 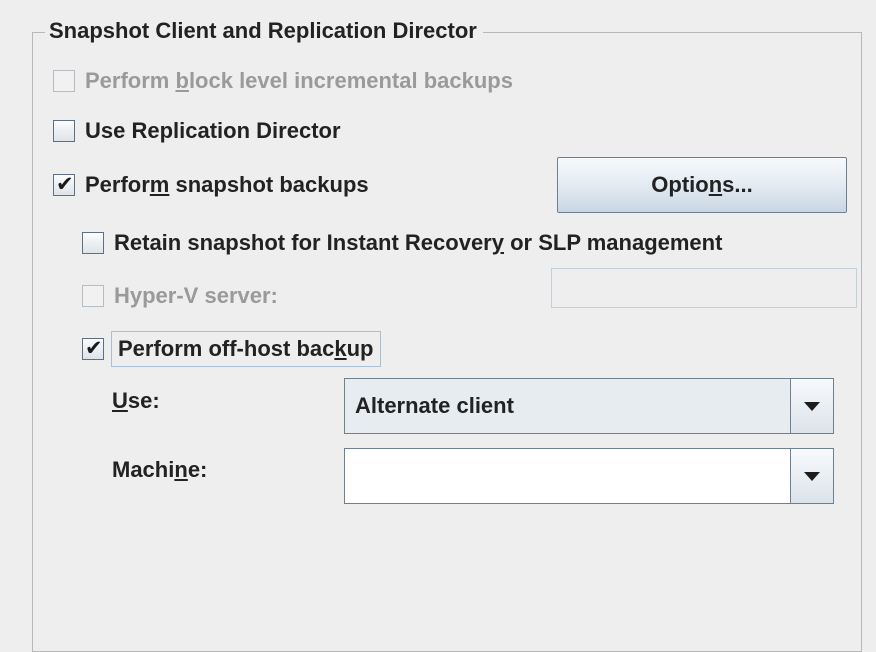 I want to click on block-level-checkbox, so click(x=64, y=81).